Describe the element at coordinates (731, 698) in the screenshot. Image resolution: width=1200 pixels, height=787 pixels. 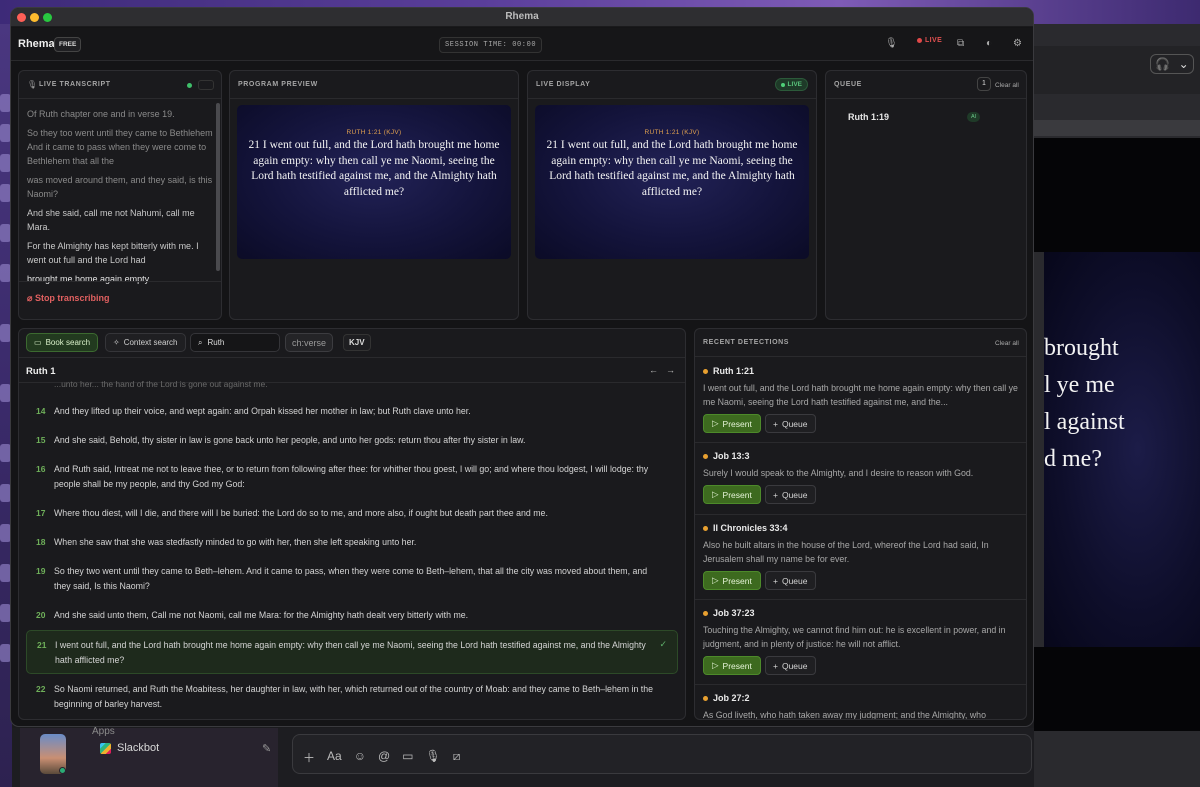
I see `detection-ref-label: Job 27:2` at that location.